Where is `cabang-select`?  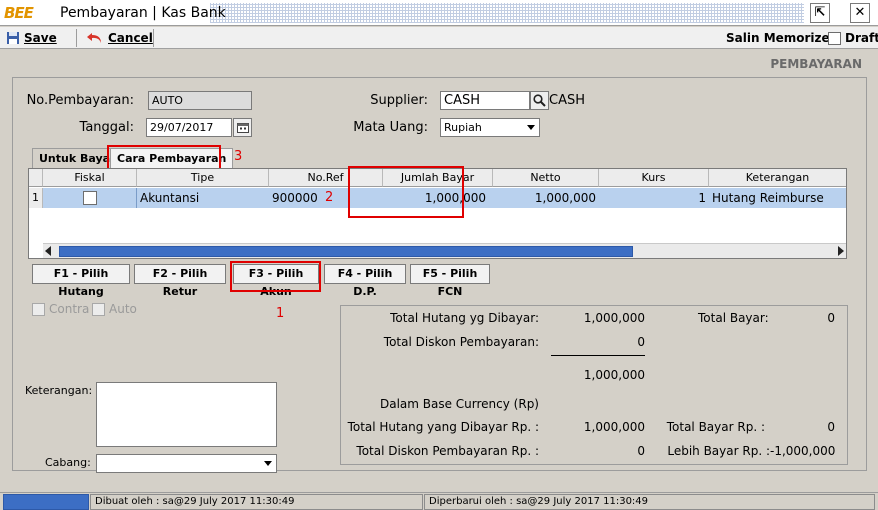 cabang-select is located at coordinates (186, 463).